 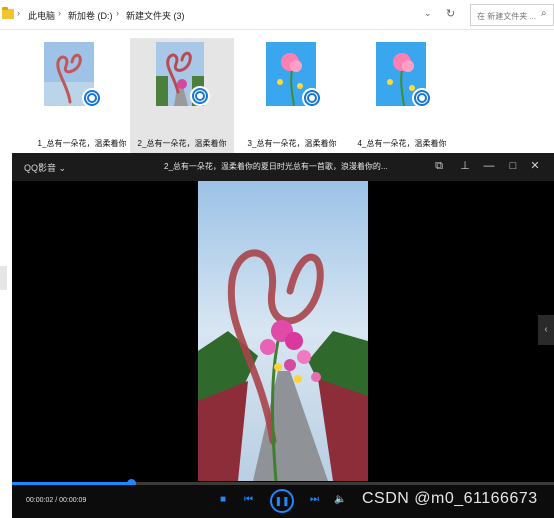 I want to click on search-icon: ⌕, so click(x=544, y=13).